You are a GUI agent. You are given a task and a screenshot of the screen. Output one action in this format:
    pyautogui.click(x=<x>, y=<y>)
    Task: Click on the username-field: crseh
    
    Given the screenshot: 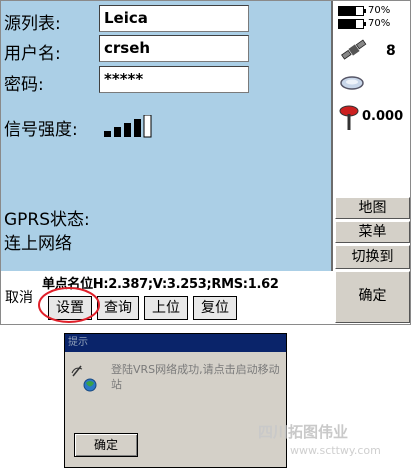 What is the action you would take?
    pyautogui.click(x=174, y=48)
    